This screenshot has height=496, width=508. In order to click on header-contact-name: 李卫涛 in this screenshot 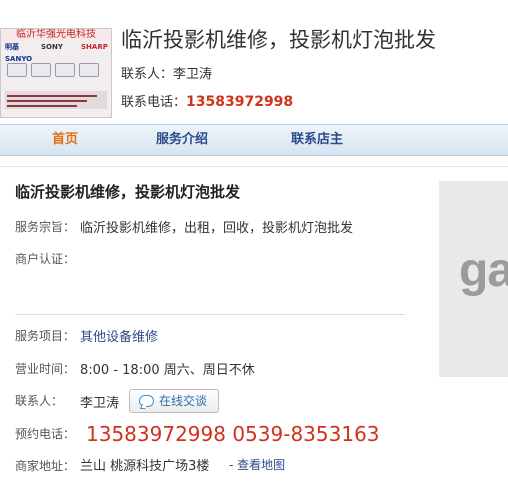, I will do `click(193, 74)`.